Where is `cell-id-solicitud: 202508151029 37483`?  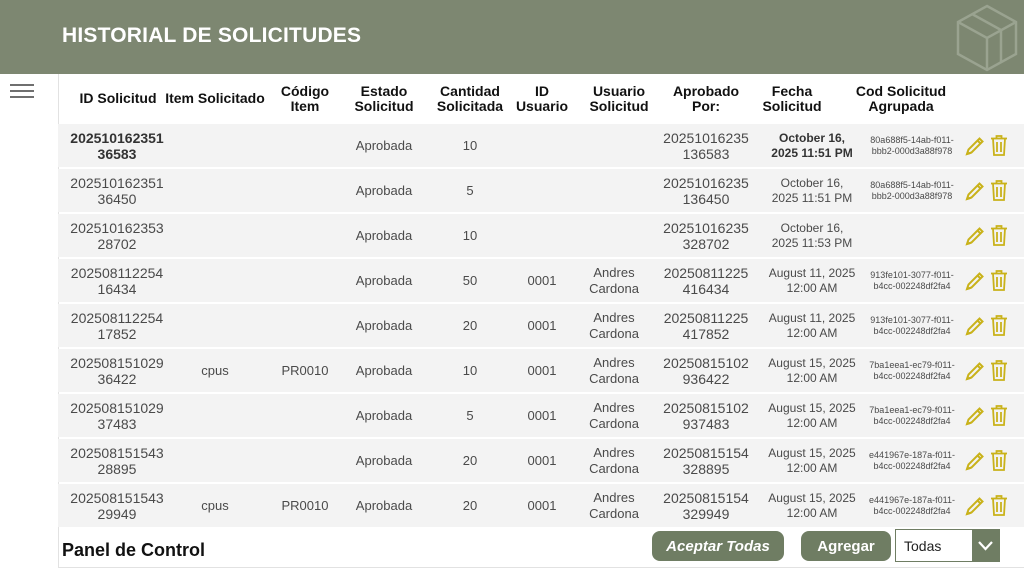
cell-id-solicitud: 202508151029 37483 is located at coordinates (117, 415).